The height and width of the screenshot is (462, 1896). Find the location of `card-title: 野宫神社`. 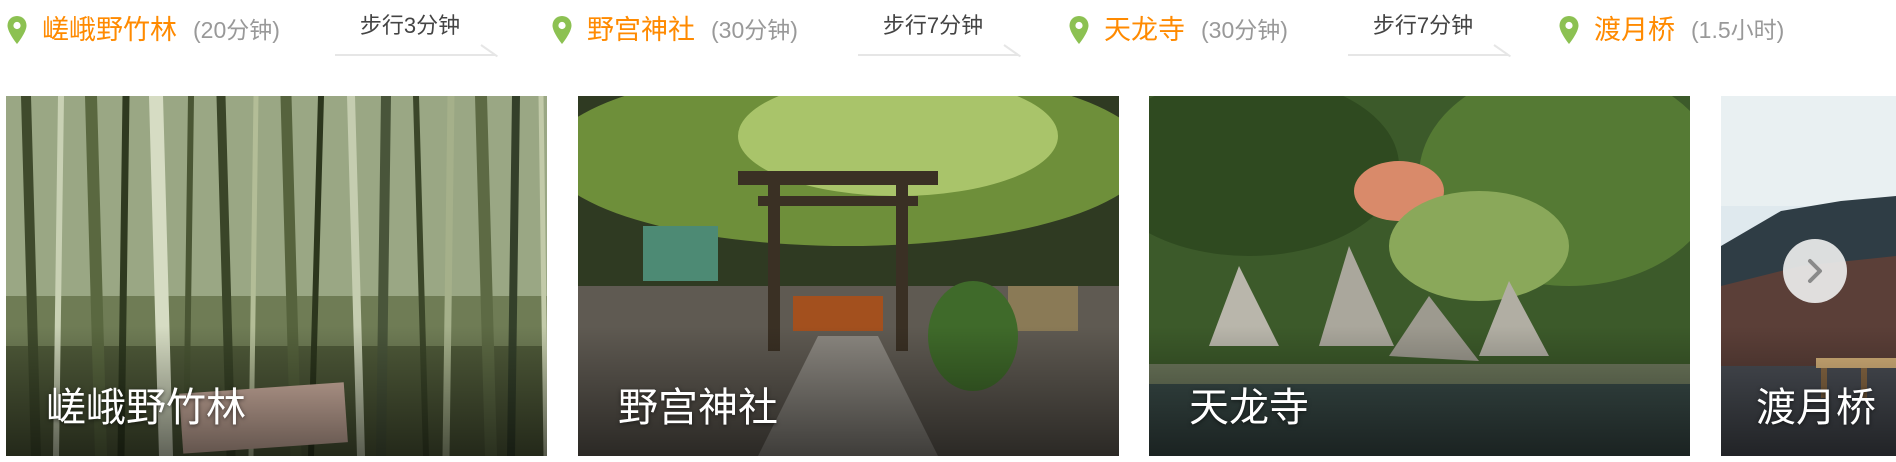

card-title: 野宫神社 is located at coordinates (698, 408).